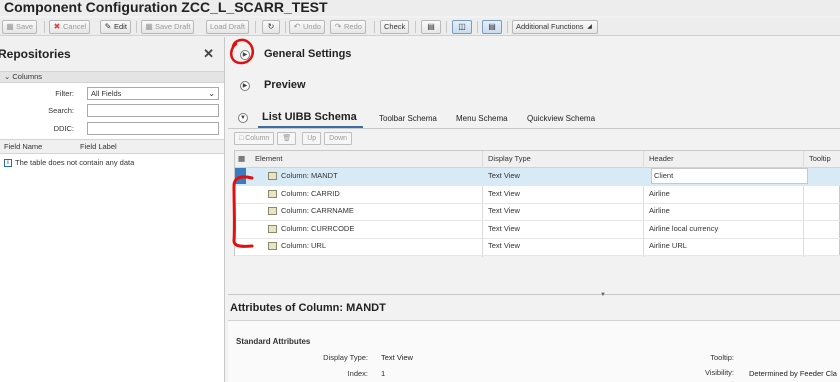  Describe the element at coordinates (664, 175) in the screenshot. I see `header-cell: Client` at that location.